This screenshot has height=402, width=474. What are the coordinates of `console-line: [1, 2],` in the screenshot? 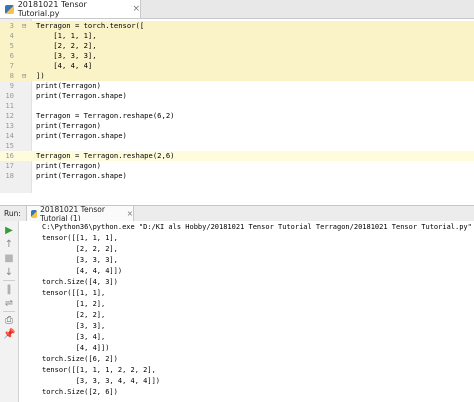 It's located at (74, 304).